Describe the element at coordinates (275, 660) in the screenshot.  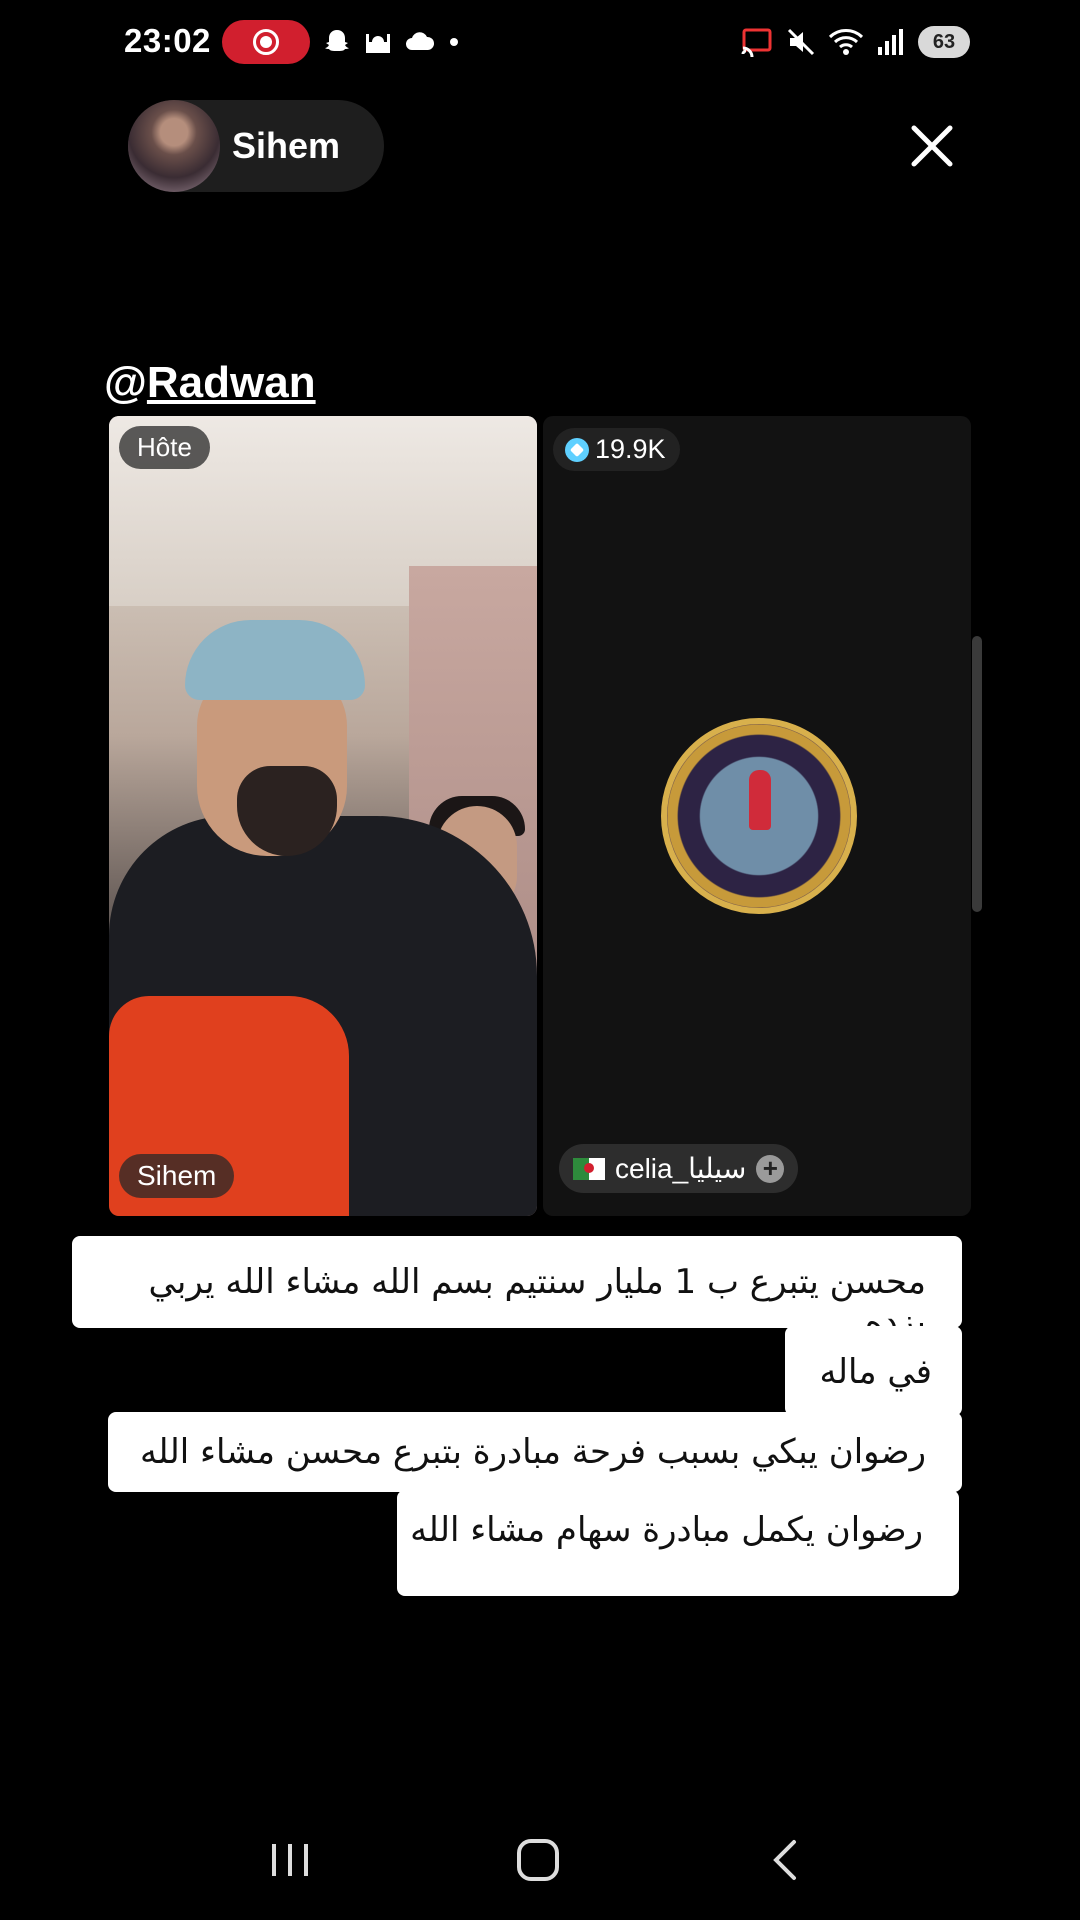
I see `video-person-cap` at that location.